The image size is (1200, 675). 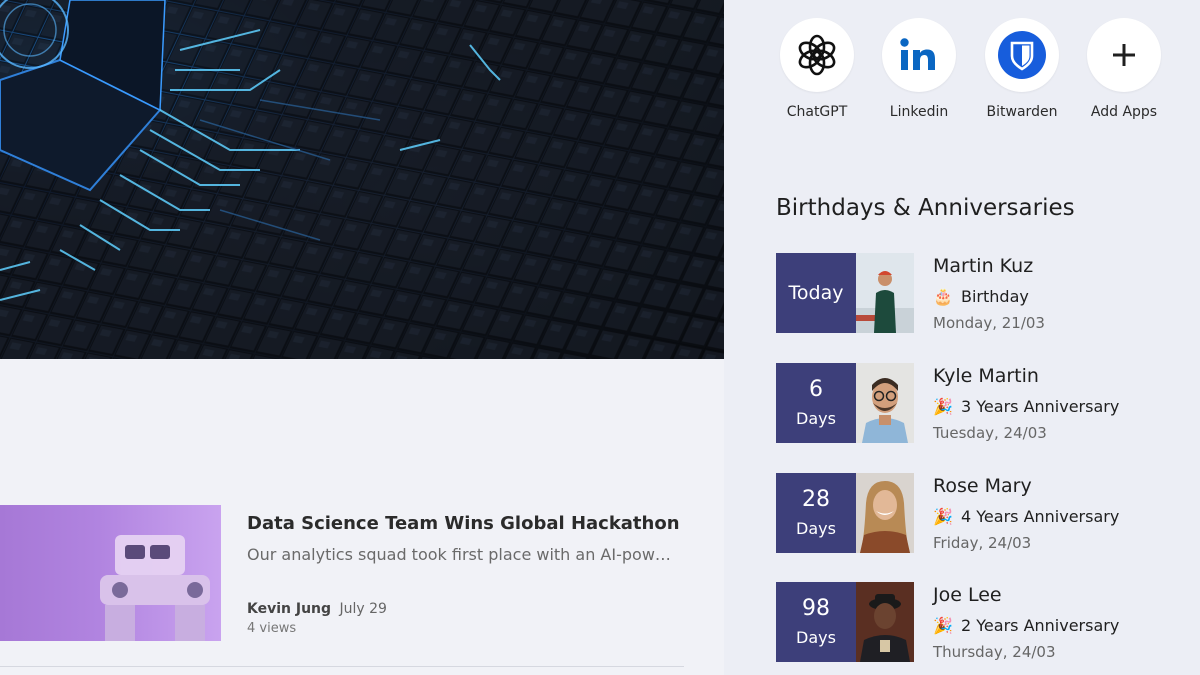 I want to click on section-title: Birthdays & Anniversaries, so click(x=925, y=208).